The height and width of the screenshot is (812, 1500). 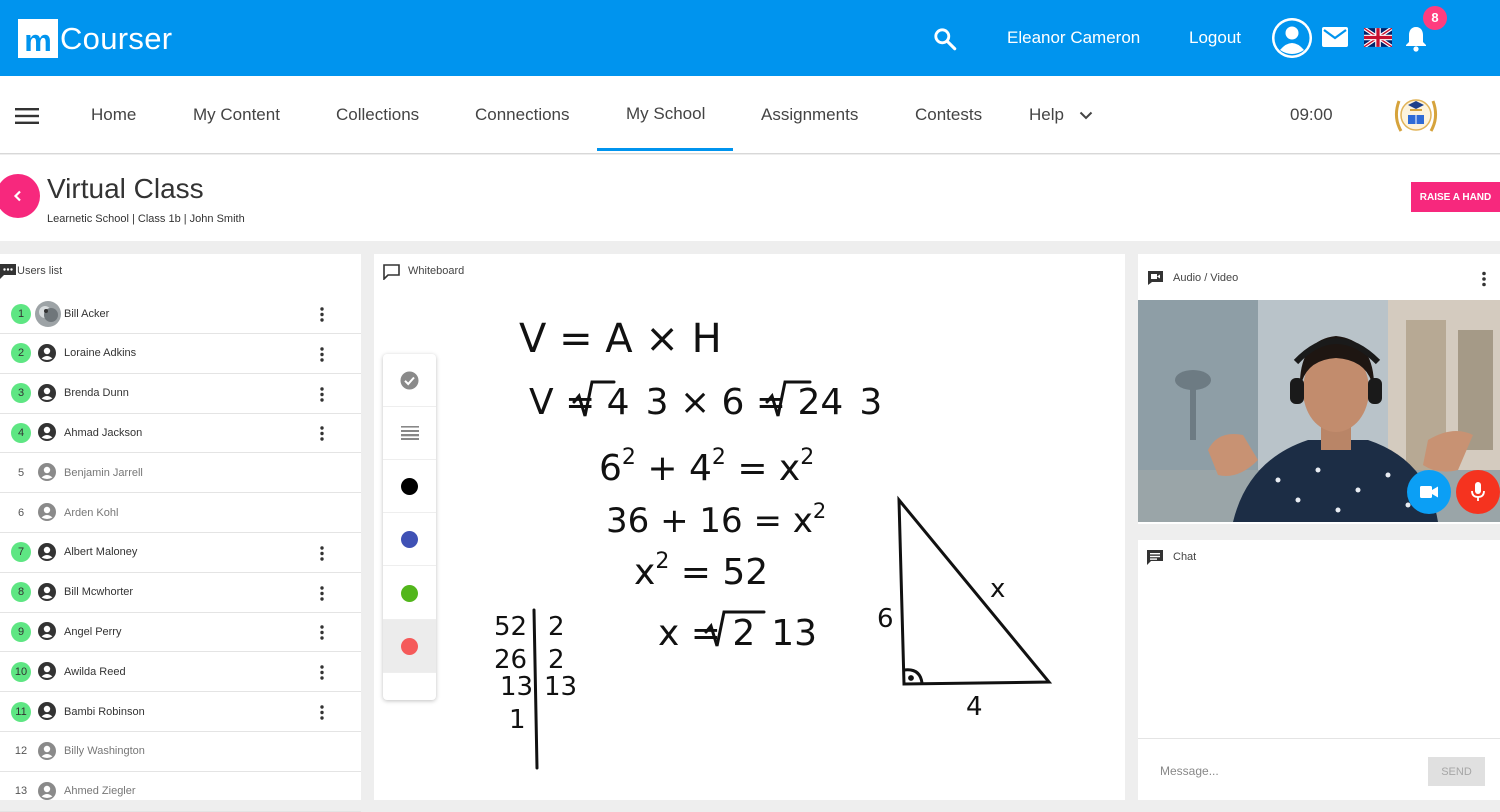 I want to click on chat-message-input, so click(x=1285, y=771).